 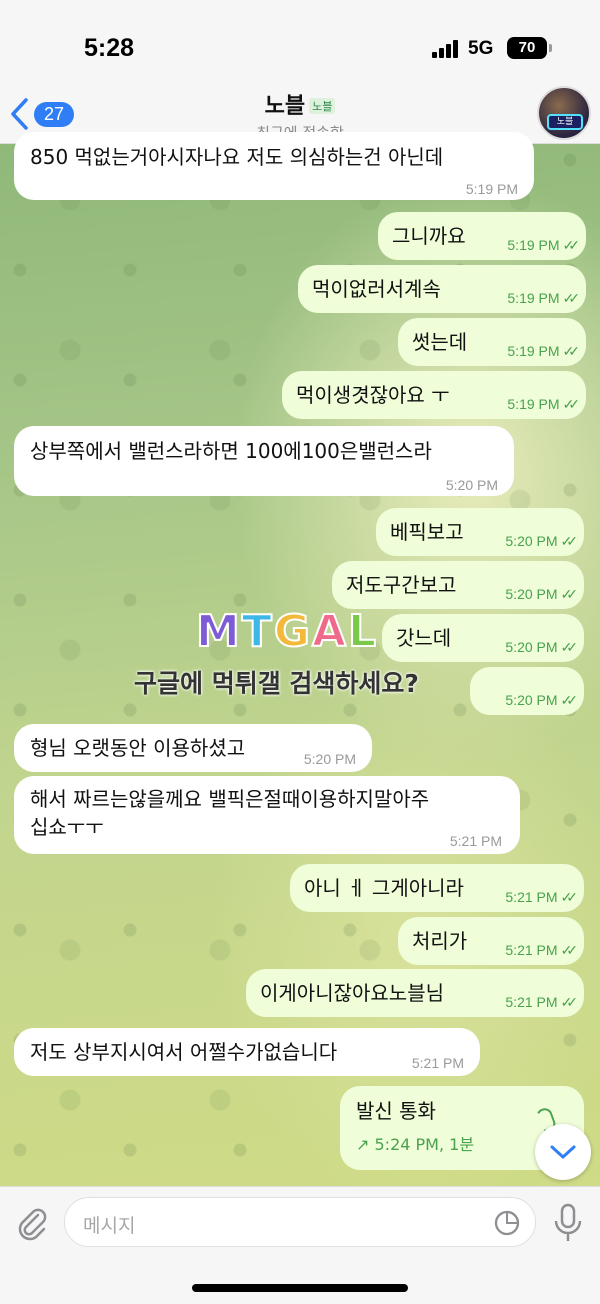 What do you see at coordinates (458, 585) in the screenshot?
I see `message-bubble: 저도구간보고 5:20 PM ✓✓` at bounding box center [458, 585].